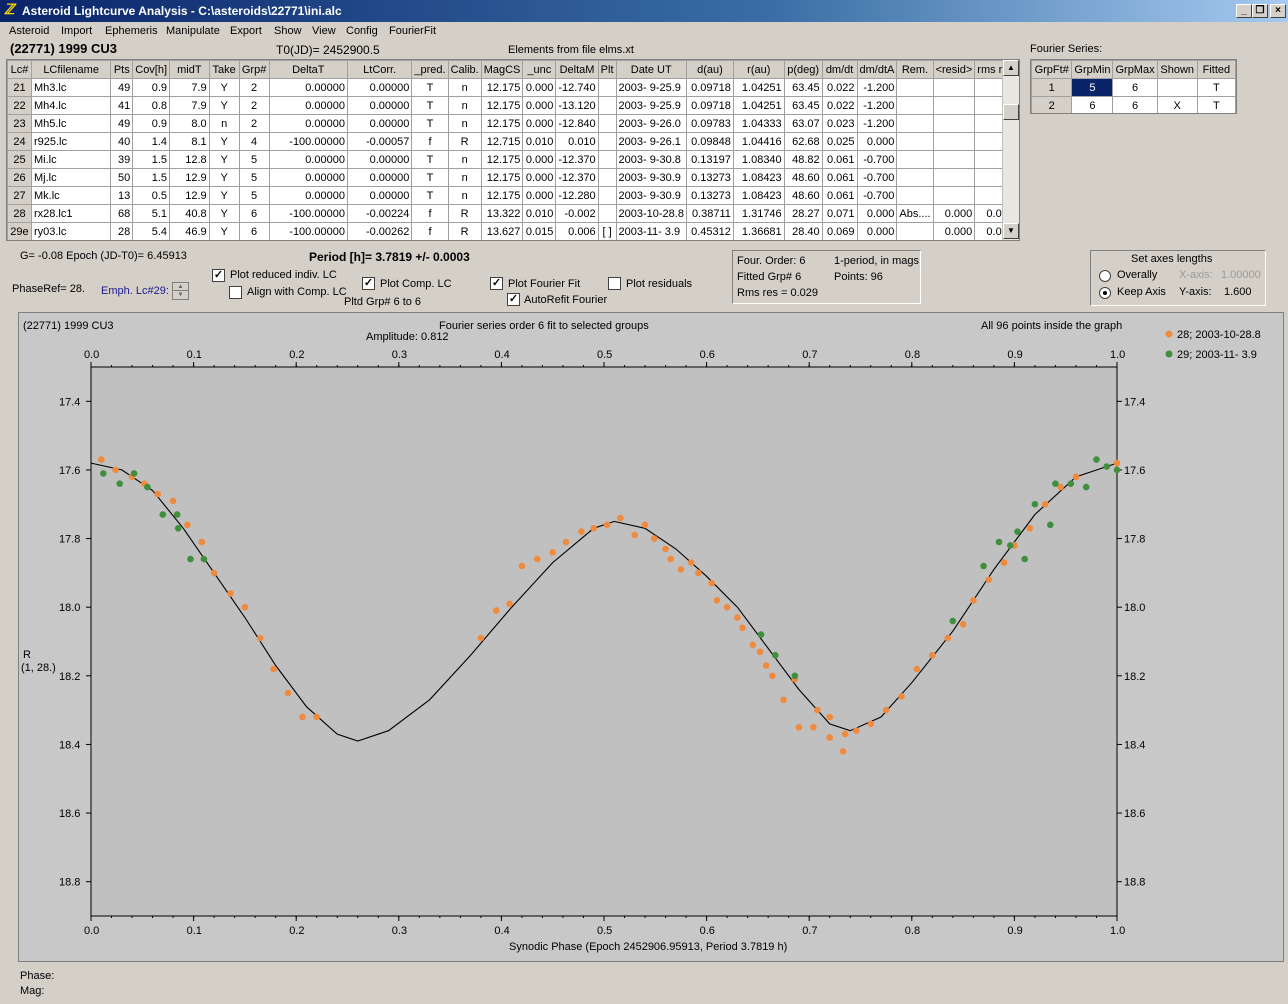  I want to click on menu-manipulate: Manipulate, so click(193, 31).